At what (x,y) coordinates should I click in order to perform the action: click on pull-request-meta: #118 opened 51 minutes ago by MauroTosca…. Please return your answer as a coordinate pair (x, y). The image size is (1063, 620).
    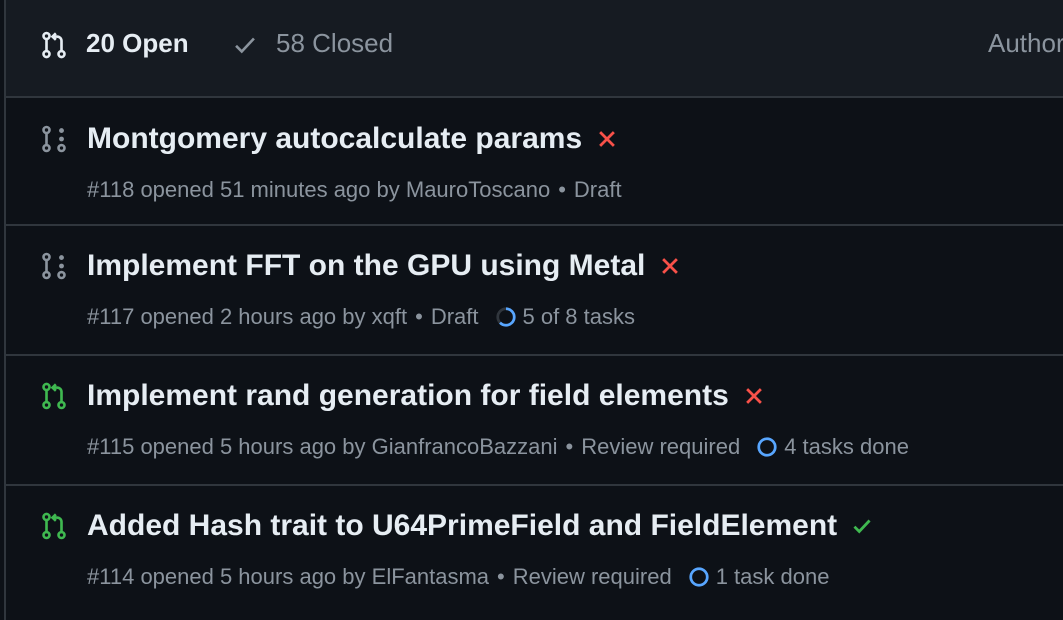
    Looking at the image, I should click on (354, 190).